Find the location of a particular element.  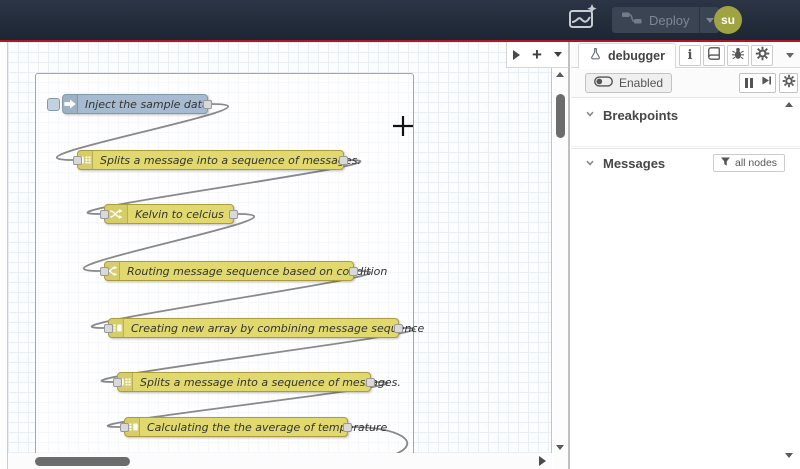

toggle-icon is located at coordinates (603, 83).